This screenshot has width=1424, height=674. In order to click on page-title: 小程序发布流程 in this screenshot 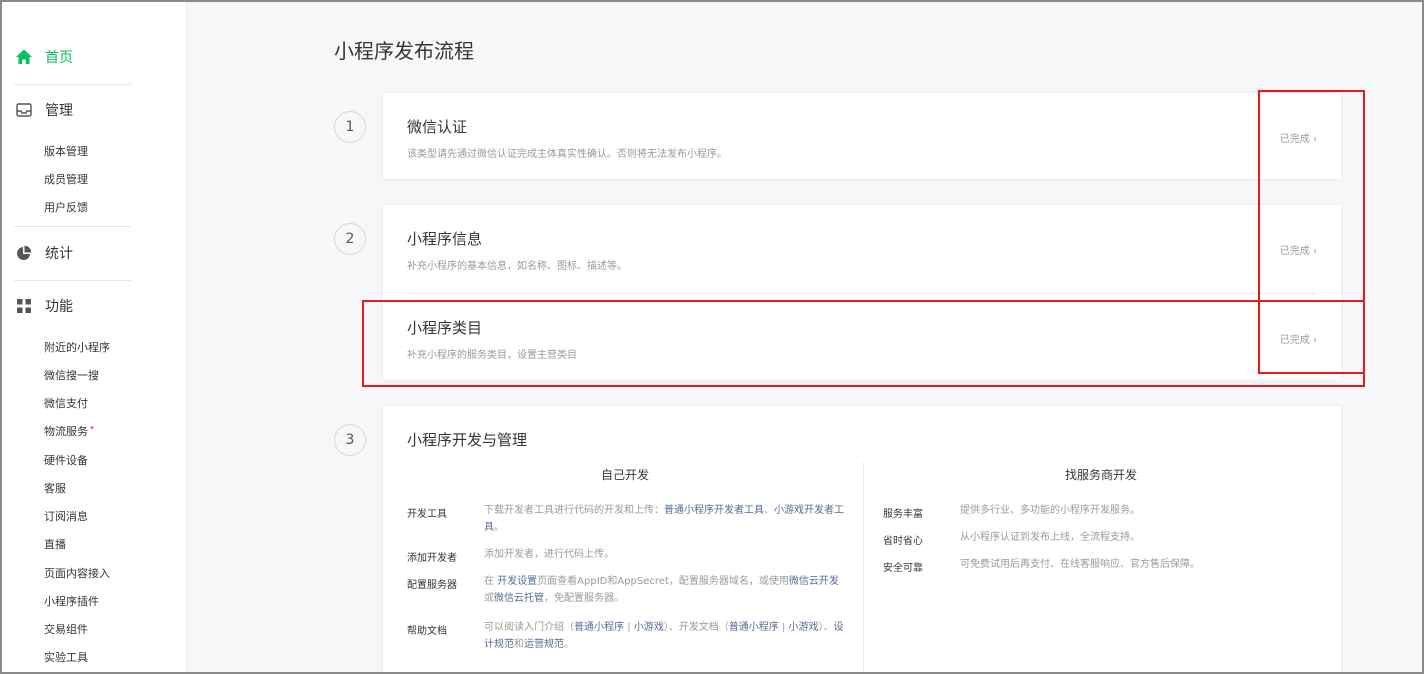, I will do `click(404, 51)`.